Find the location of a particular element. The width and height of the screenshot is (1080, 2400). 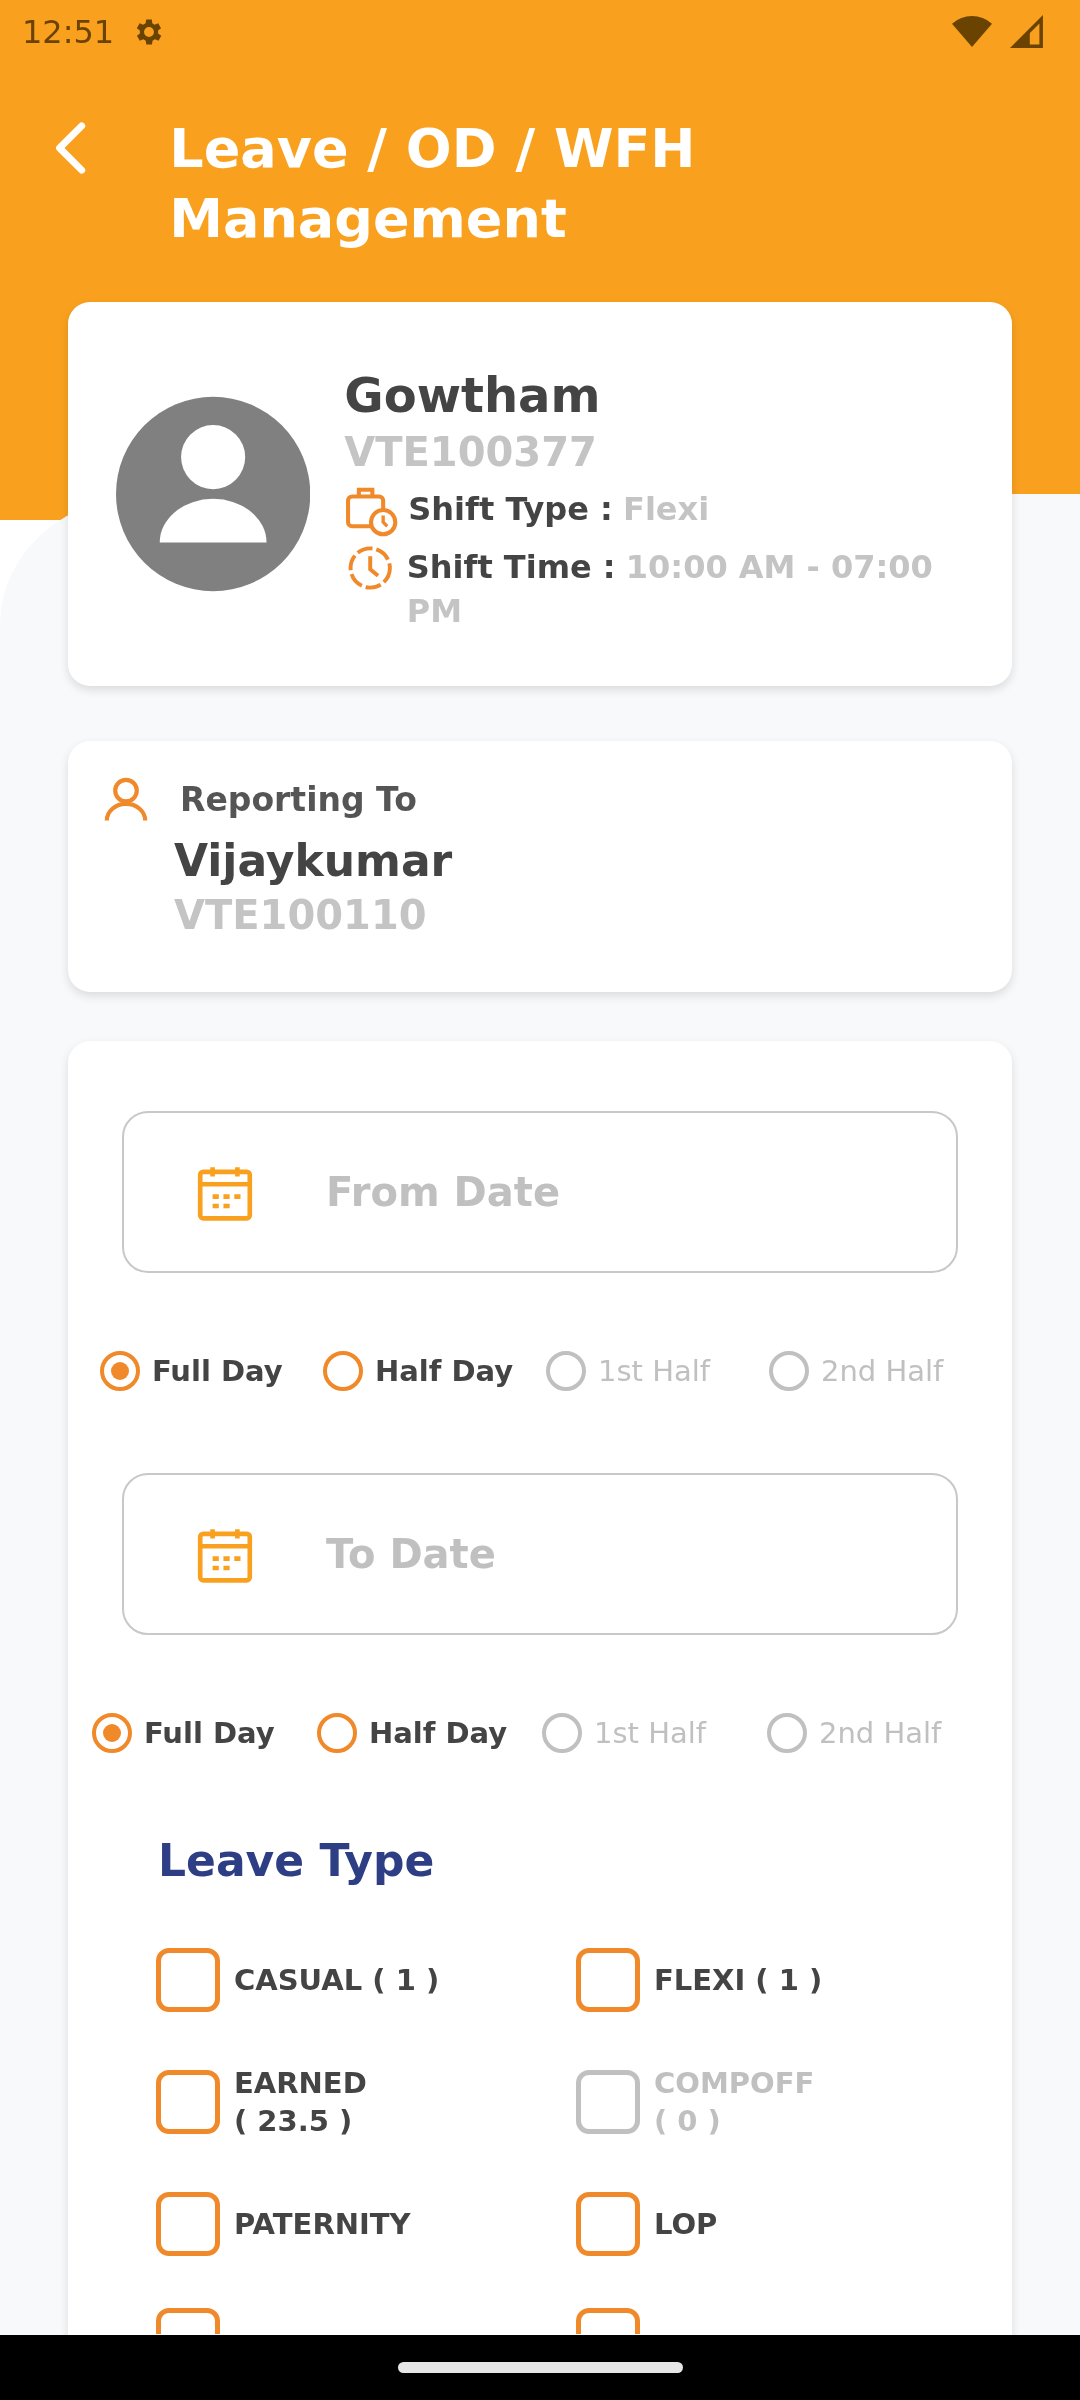

leave-type-checkbox: LOP is located at coordinates (777, 2224).